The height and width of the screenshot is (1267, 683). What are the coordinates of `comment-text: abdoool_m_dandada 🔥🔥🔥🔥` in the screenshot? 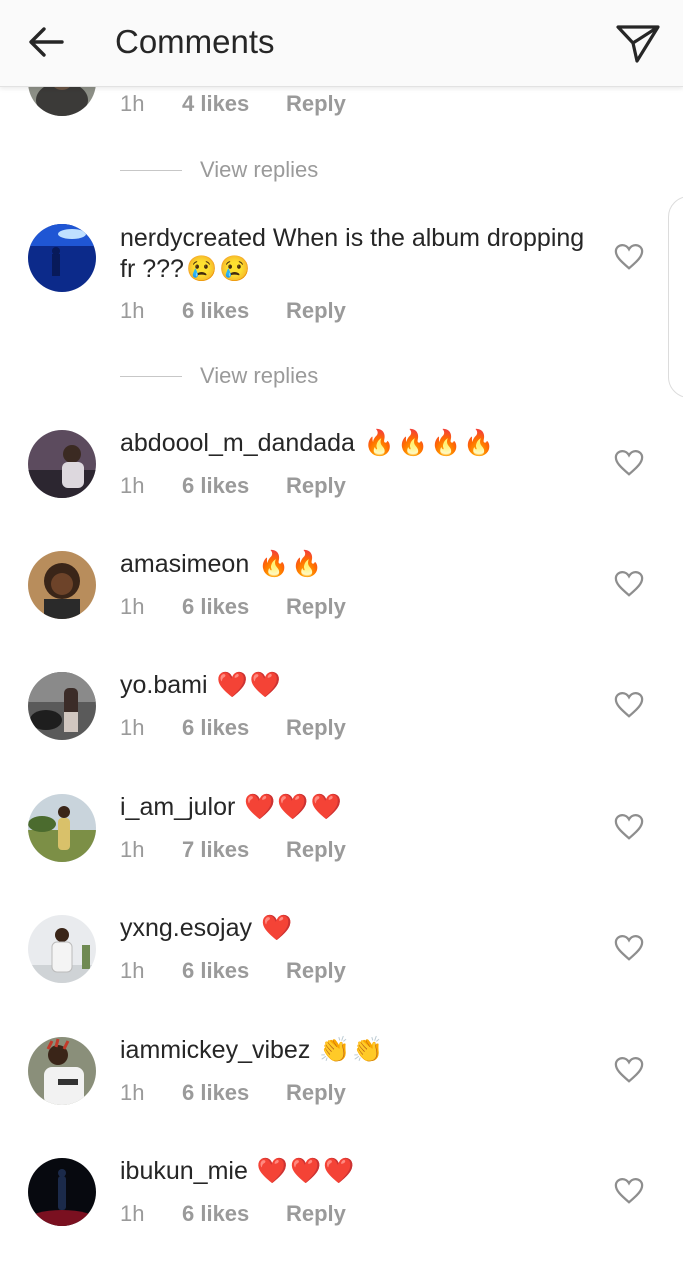 It's located at (355, 443).